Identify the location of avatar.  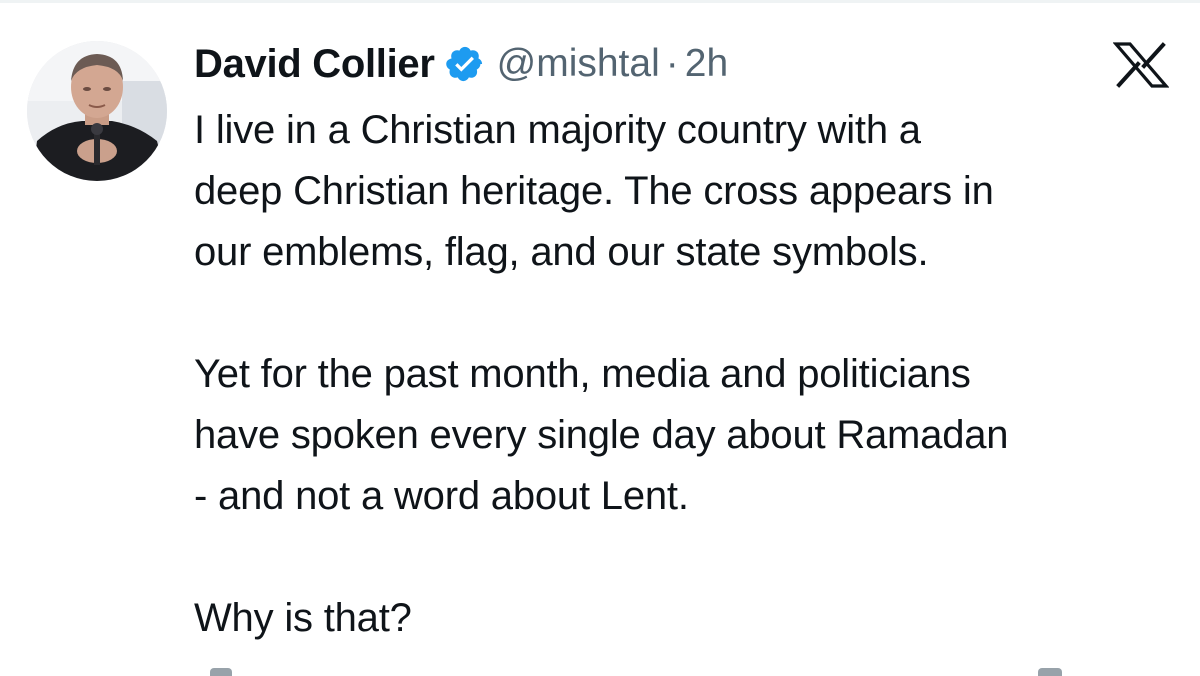
(97, 111).